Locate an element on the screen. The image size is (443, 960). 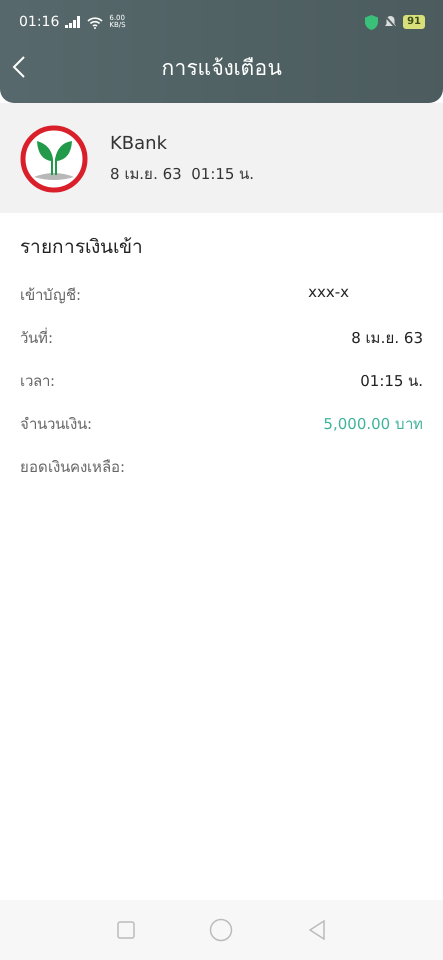
battery-indicator: 91 is located at coordinates (414, 22).